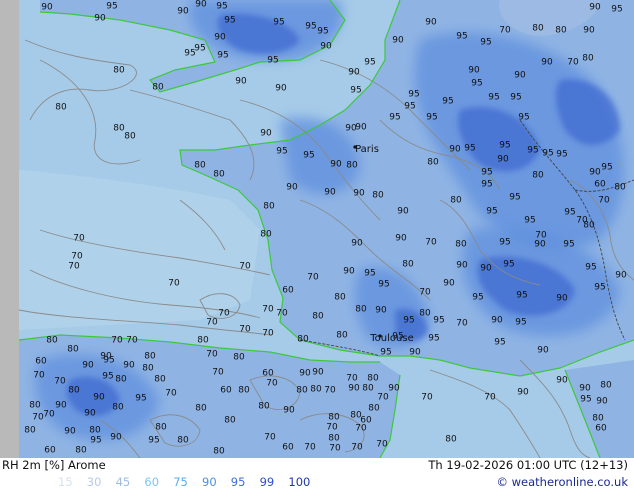  I want to click on city-label-paris: Paris, so click(367, 149).